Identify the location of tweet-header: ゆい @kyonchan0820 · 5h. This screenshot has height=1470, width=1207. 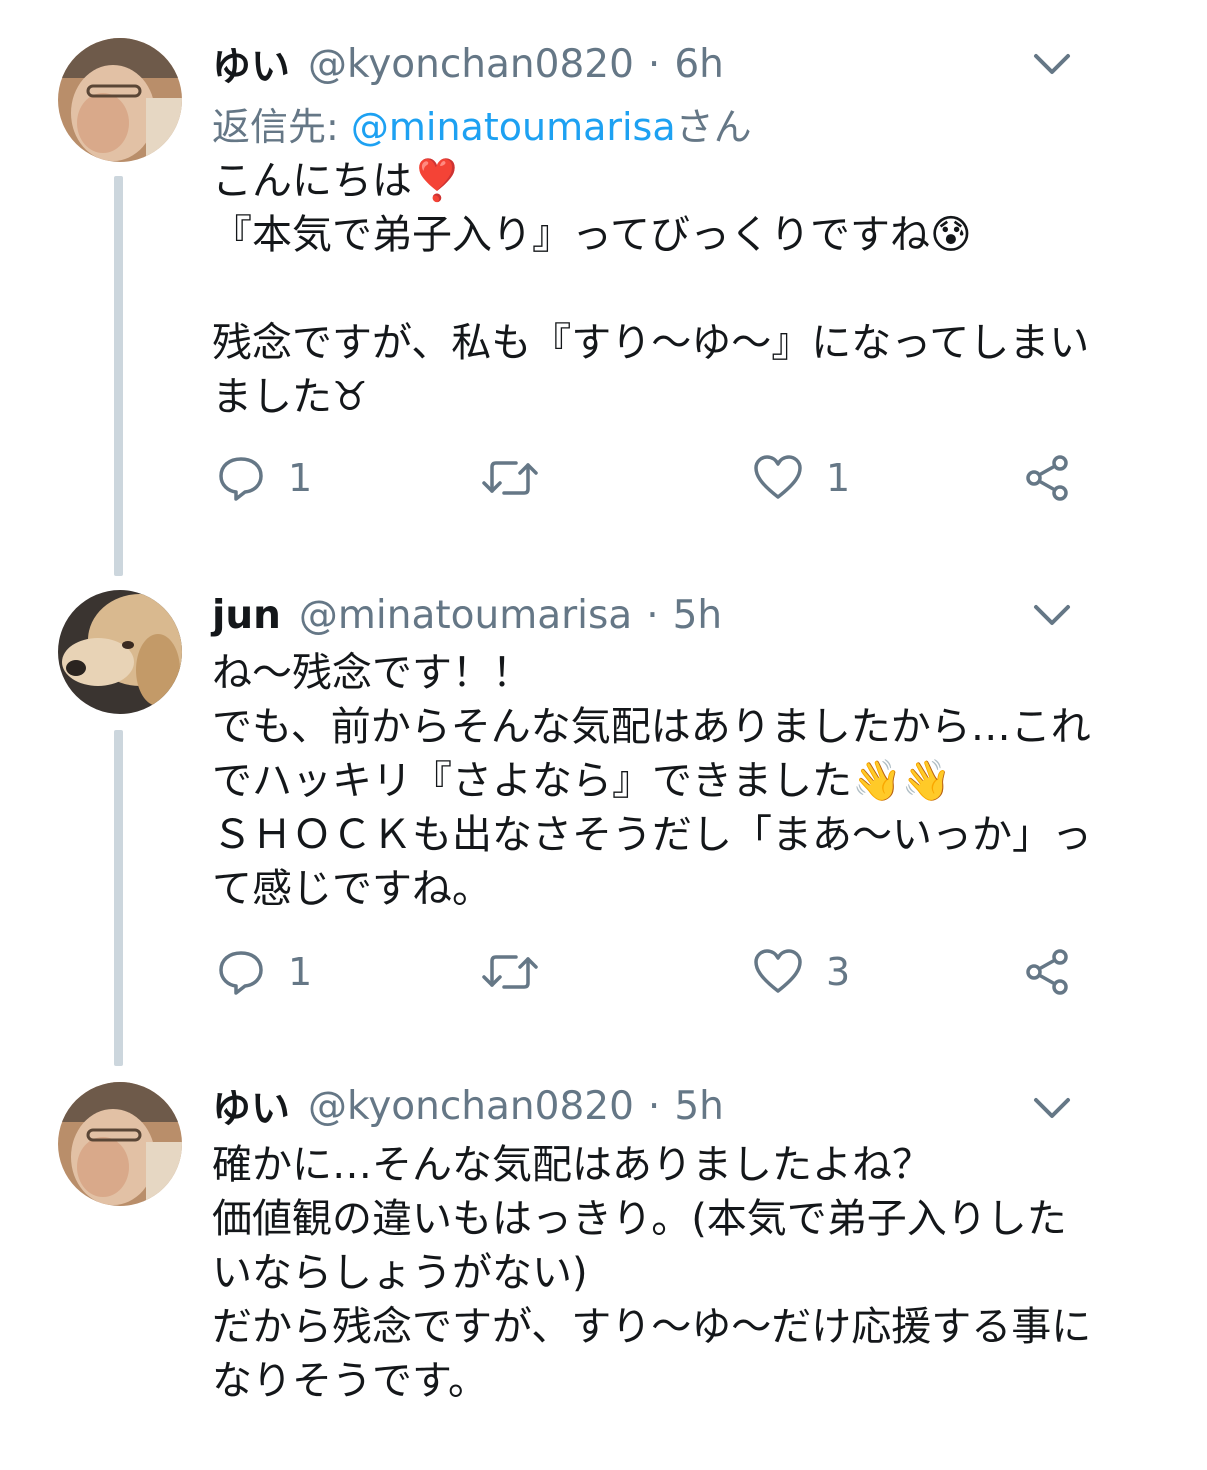
(468, 1106).